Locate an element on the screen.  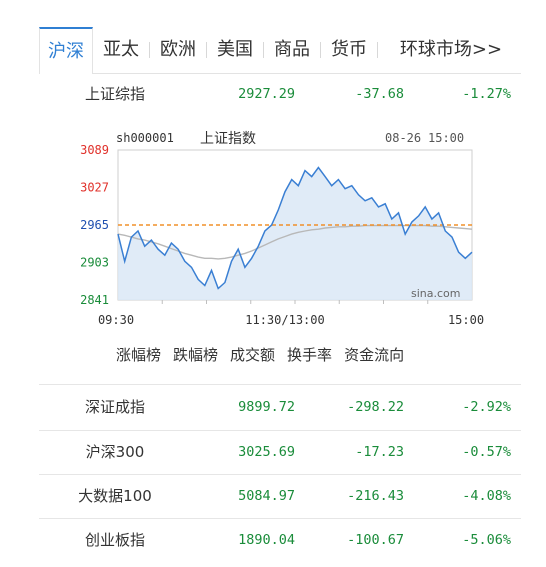
x-axis-ticks: 09:30 11:30/13:00 15:00 is located at coordinates (291, 320).